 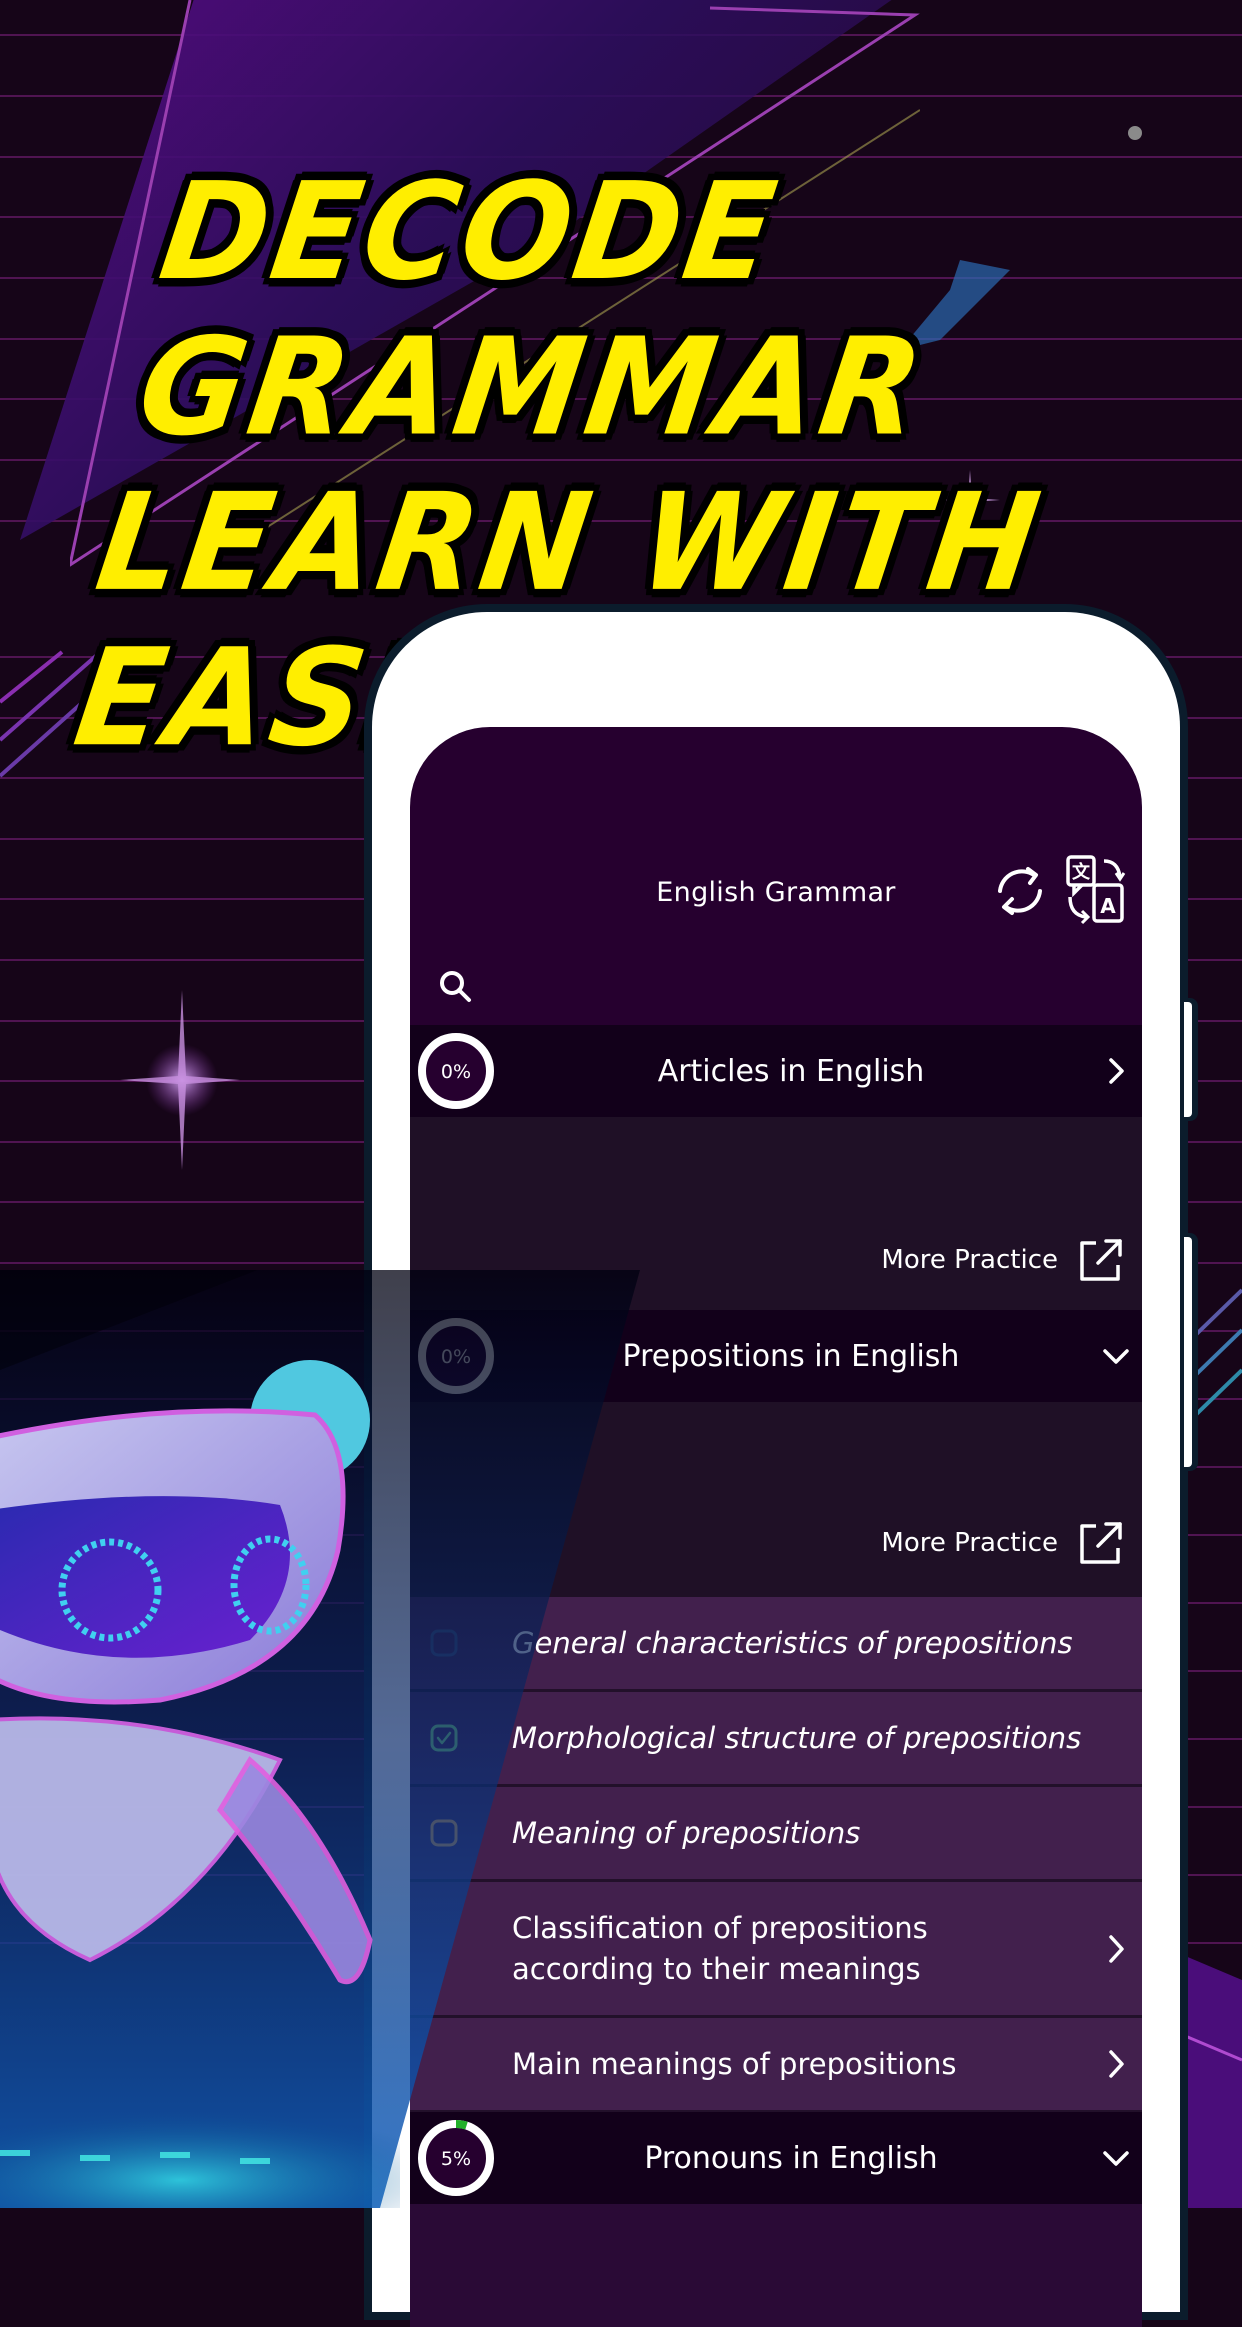 I want to click on refresh-icon, so click(x=1020, y=891).